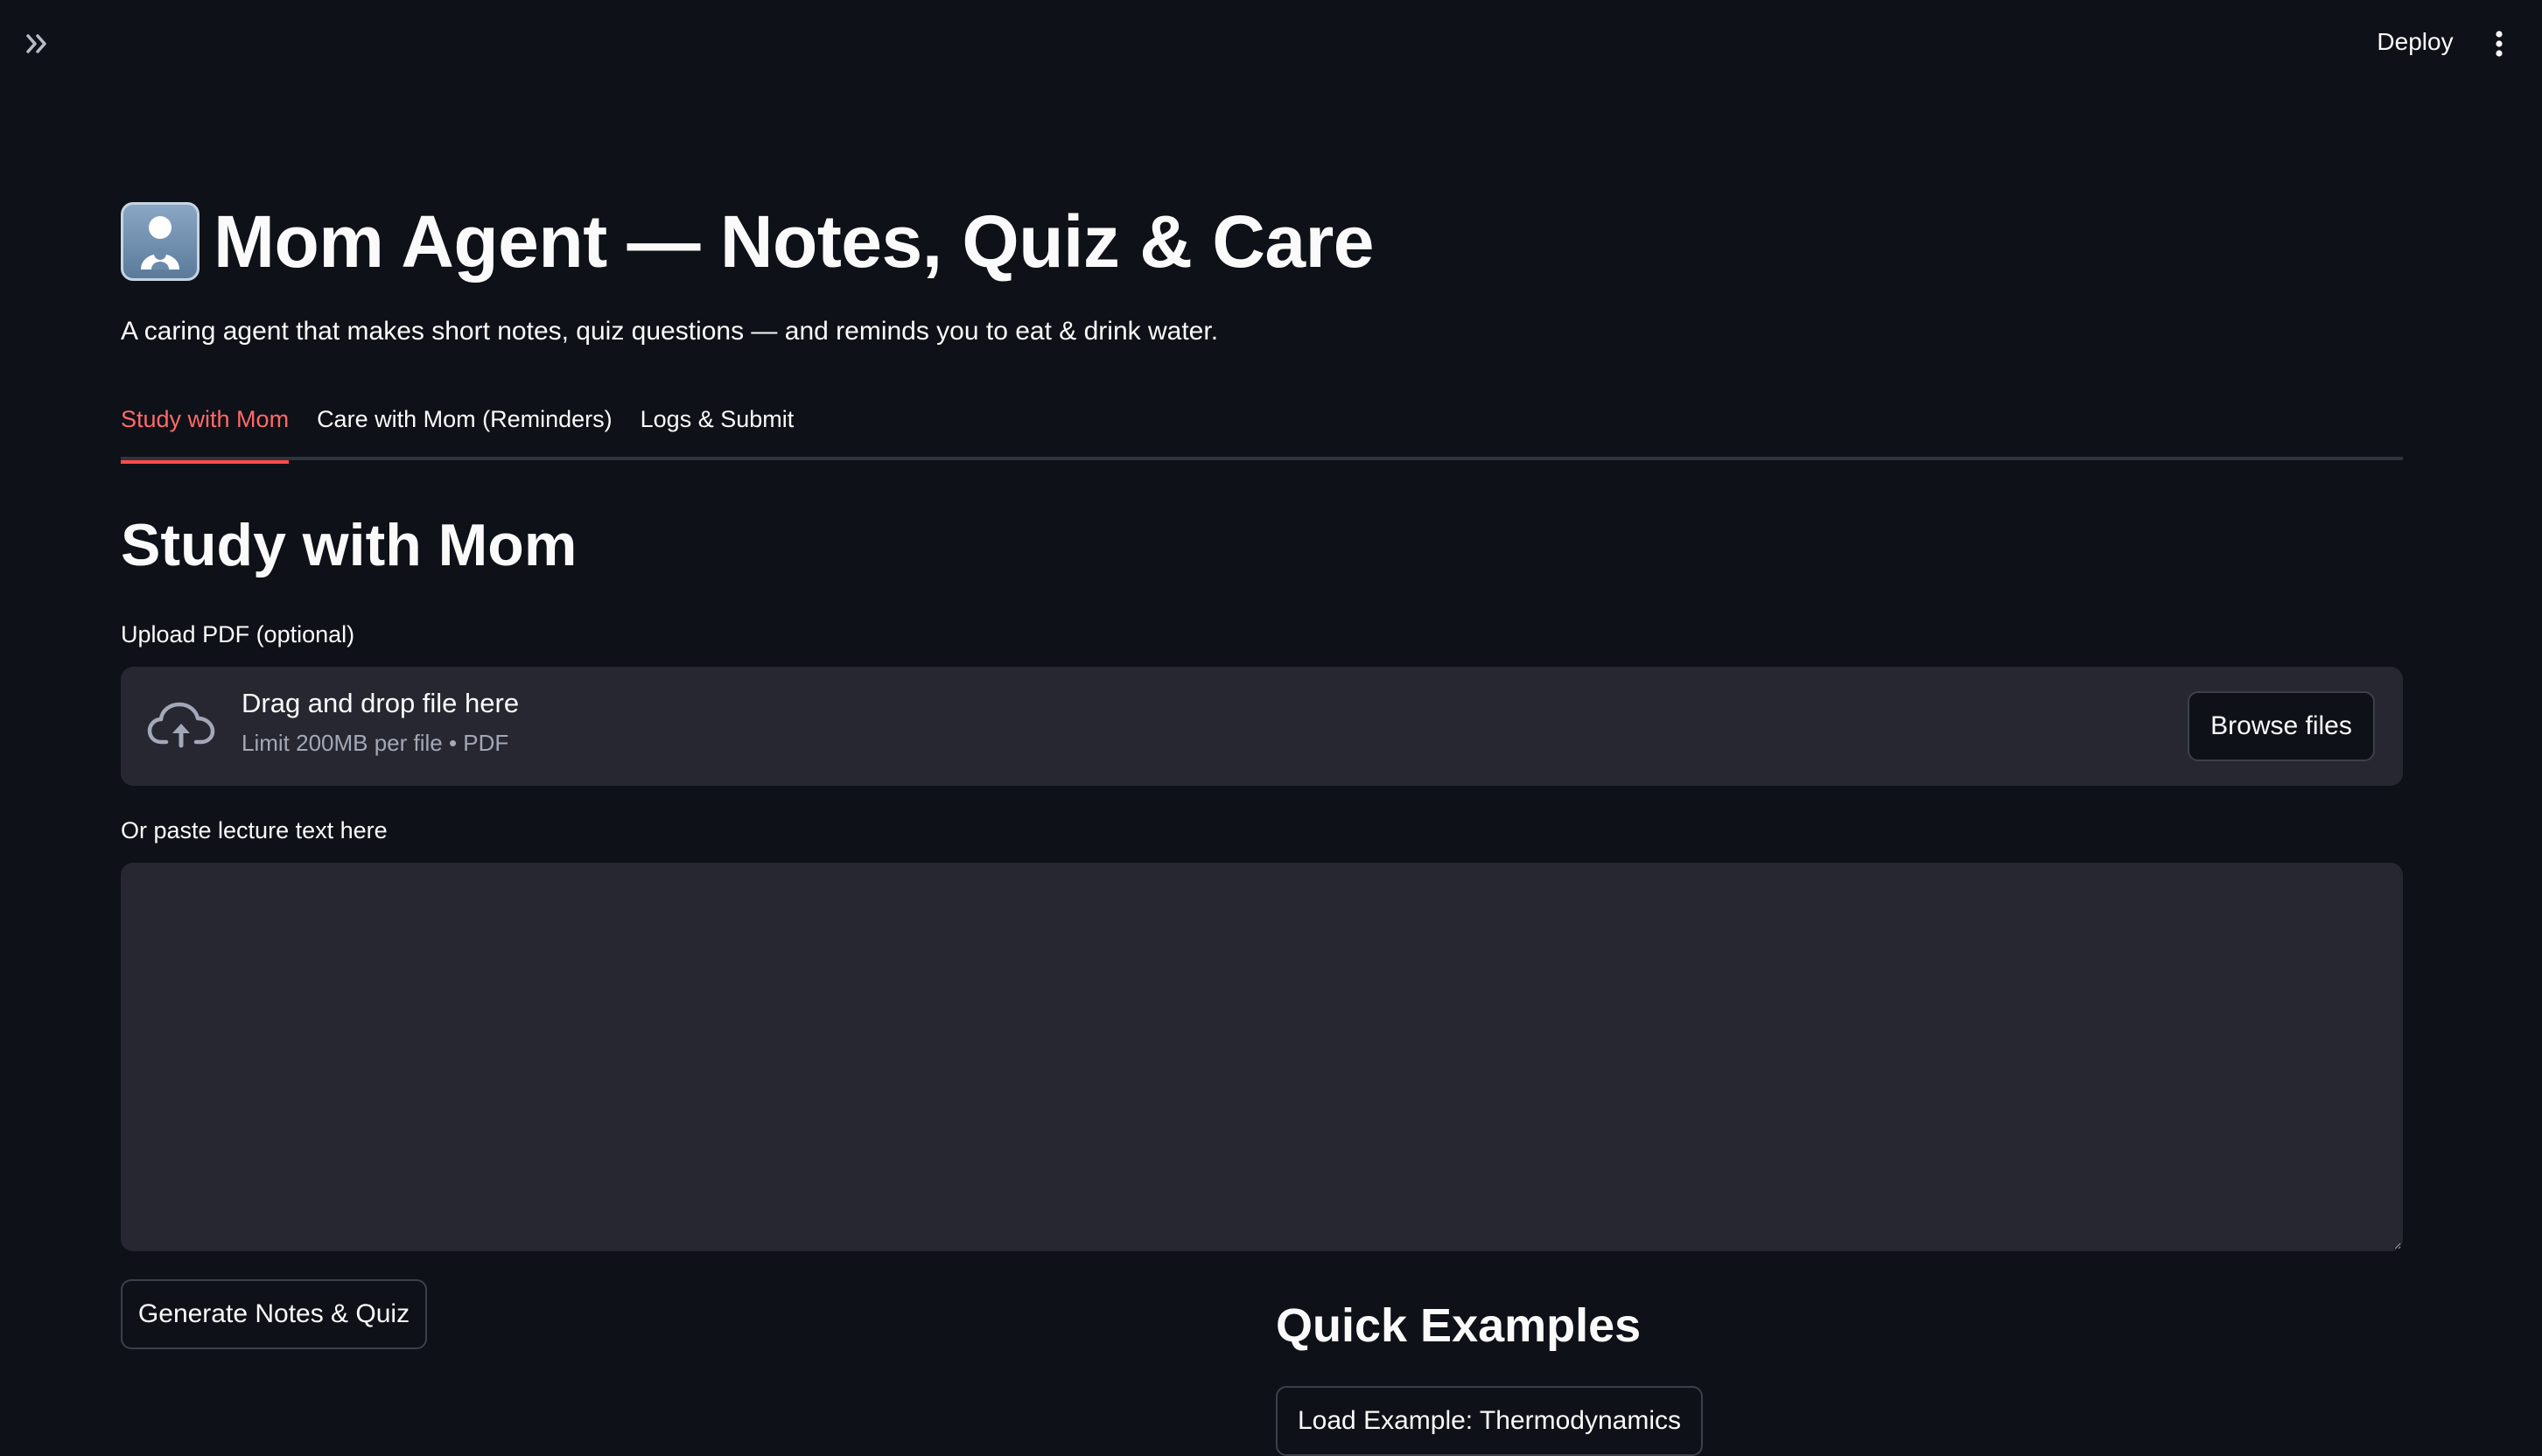 This screenshot has height=1456, width=2542. What do you see at coordinates (205, 430) in the screenshot?
I see `tab-study-with-mom: Study with Mom` at bounding box center [205, 430].